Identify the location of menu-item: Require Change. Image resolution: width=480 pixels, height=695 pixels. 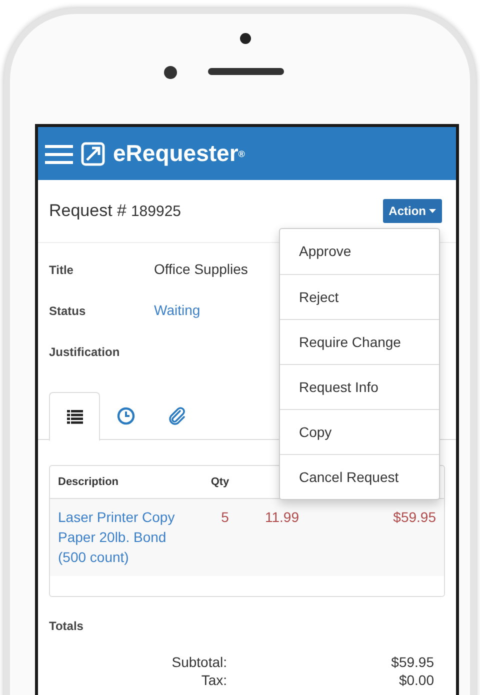
(359, 341).